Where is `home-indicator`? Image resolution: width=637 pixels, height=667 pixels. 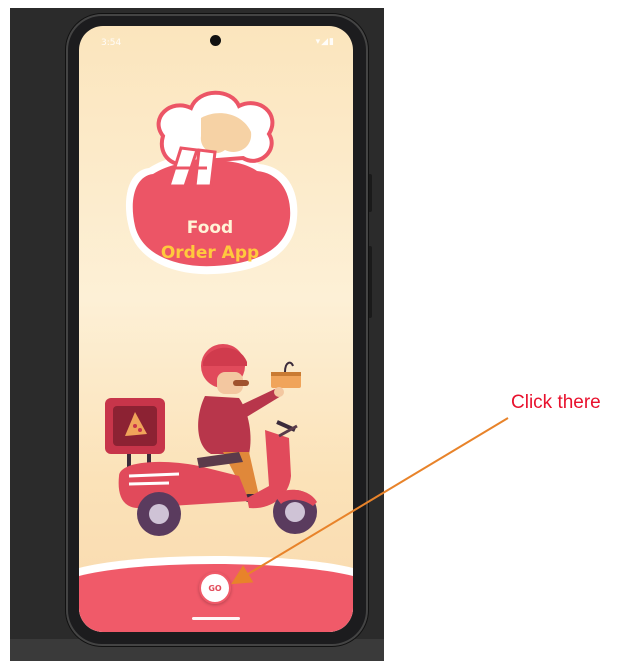 home-indicator is located at coordinates (216, 618).